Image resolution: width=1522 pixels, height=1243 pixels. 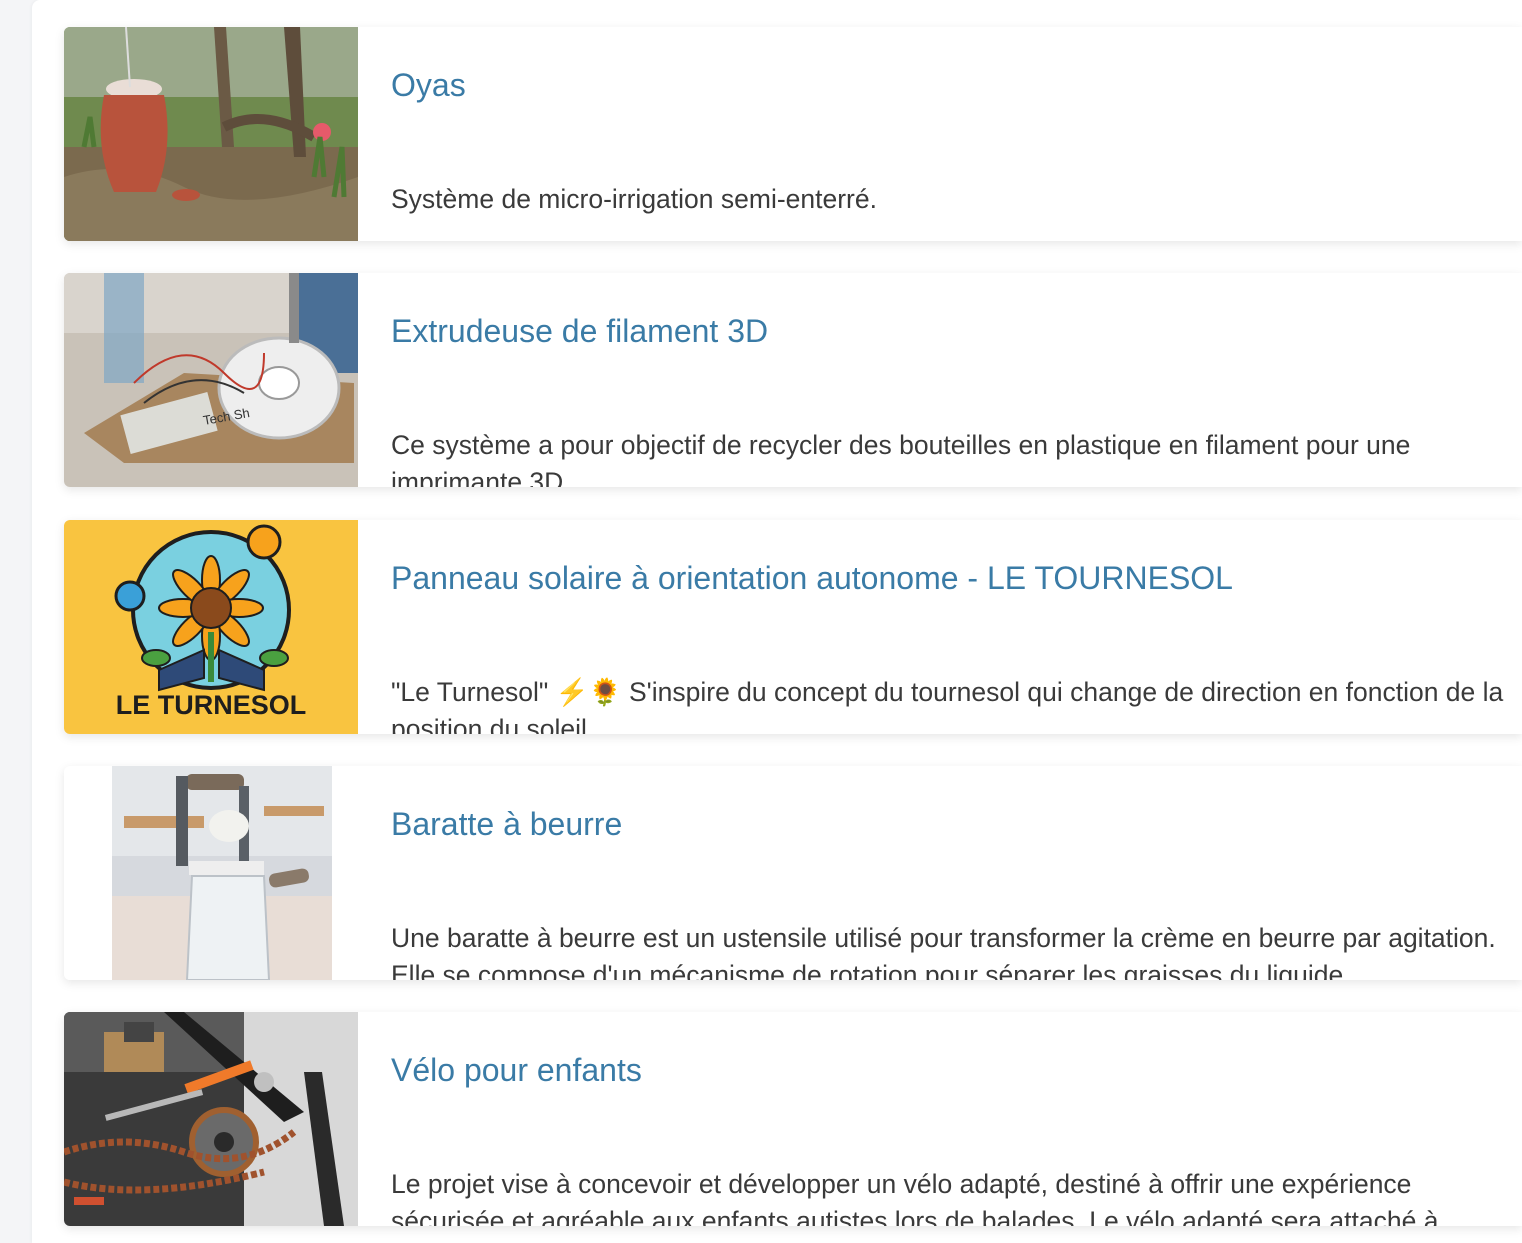 I want to click on le-turnesol-logo: LE TURNESOL, so click(x=211, y=627).